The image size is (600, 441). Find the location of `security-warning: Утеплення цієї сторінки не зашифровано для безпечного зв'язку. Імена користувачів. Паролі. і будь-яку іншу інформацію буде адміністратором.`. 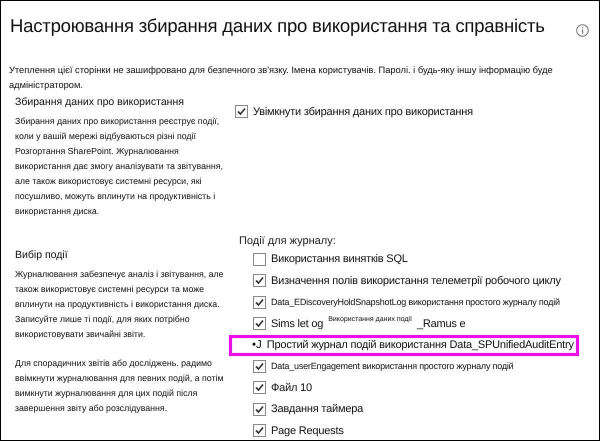

security-warning: Утеплення цієї сторінки не зашифровано для безпечного зв'язку. Імена користувачів. Паролі. і будь-яку іншу інформацію буде адміністратором. is located at coordinates (281, 78).